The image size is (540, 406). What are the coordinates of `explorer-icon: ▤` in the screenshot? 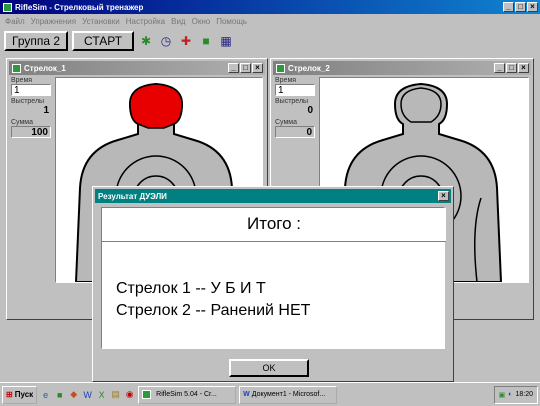 It's located at (115, 394).